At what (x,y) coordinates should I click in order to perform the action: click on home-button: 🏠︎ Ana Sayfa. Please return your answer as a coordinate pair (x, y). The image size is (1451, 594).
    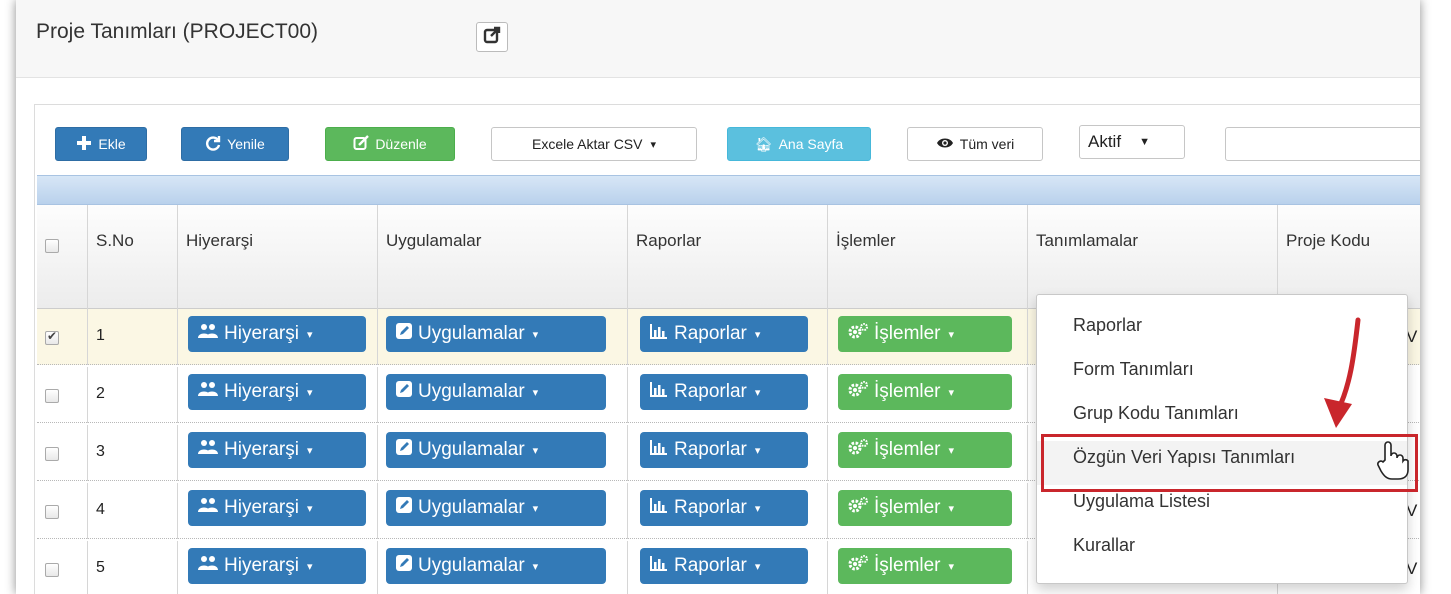
    Looking at the image, I should click on (799, 144).